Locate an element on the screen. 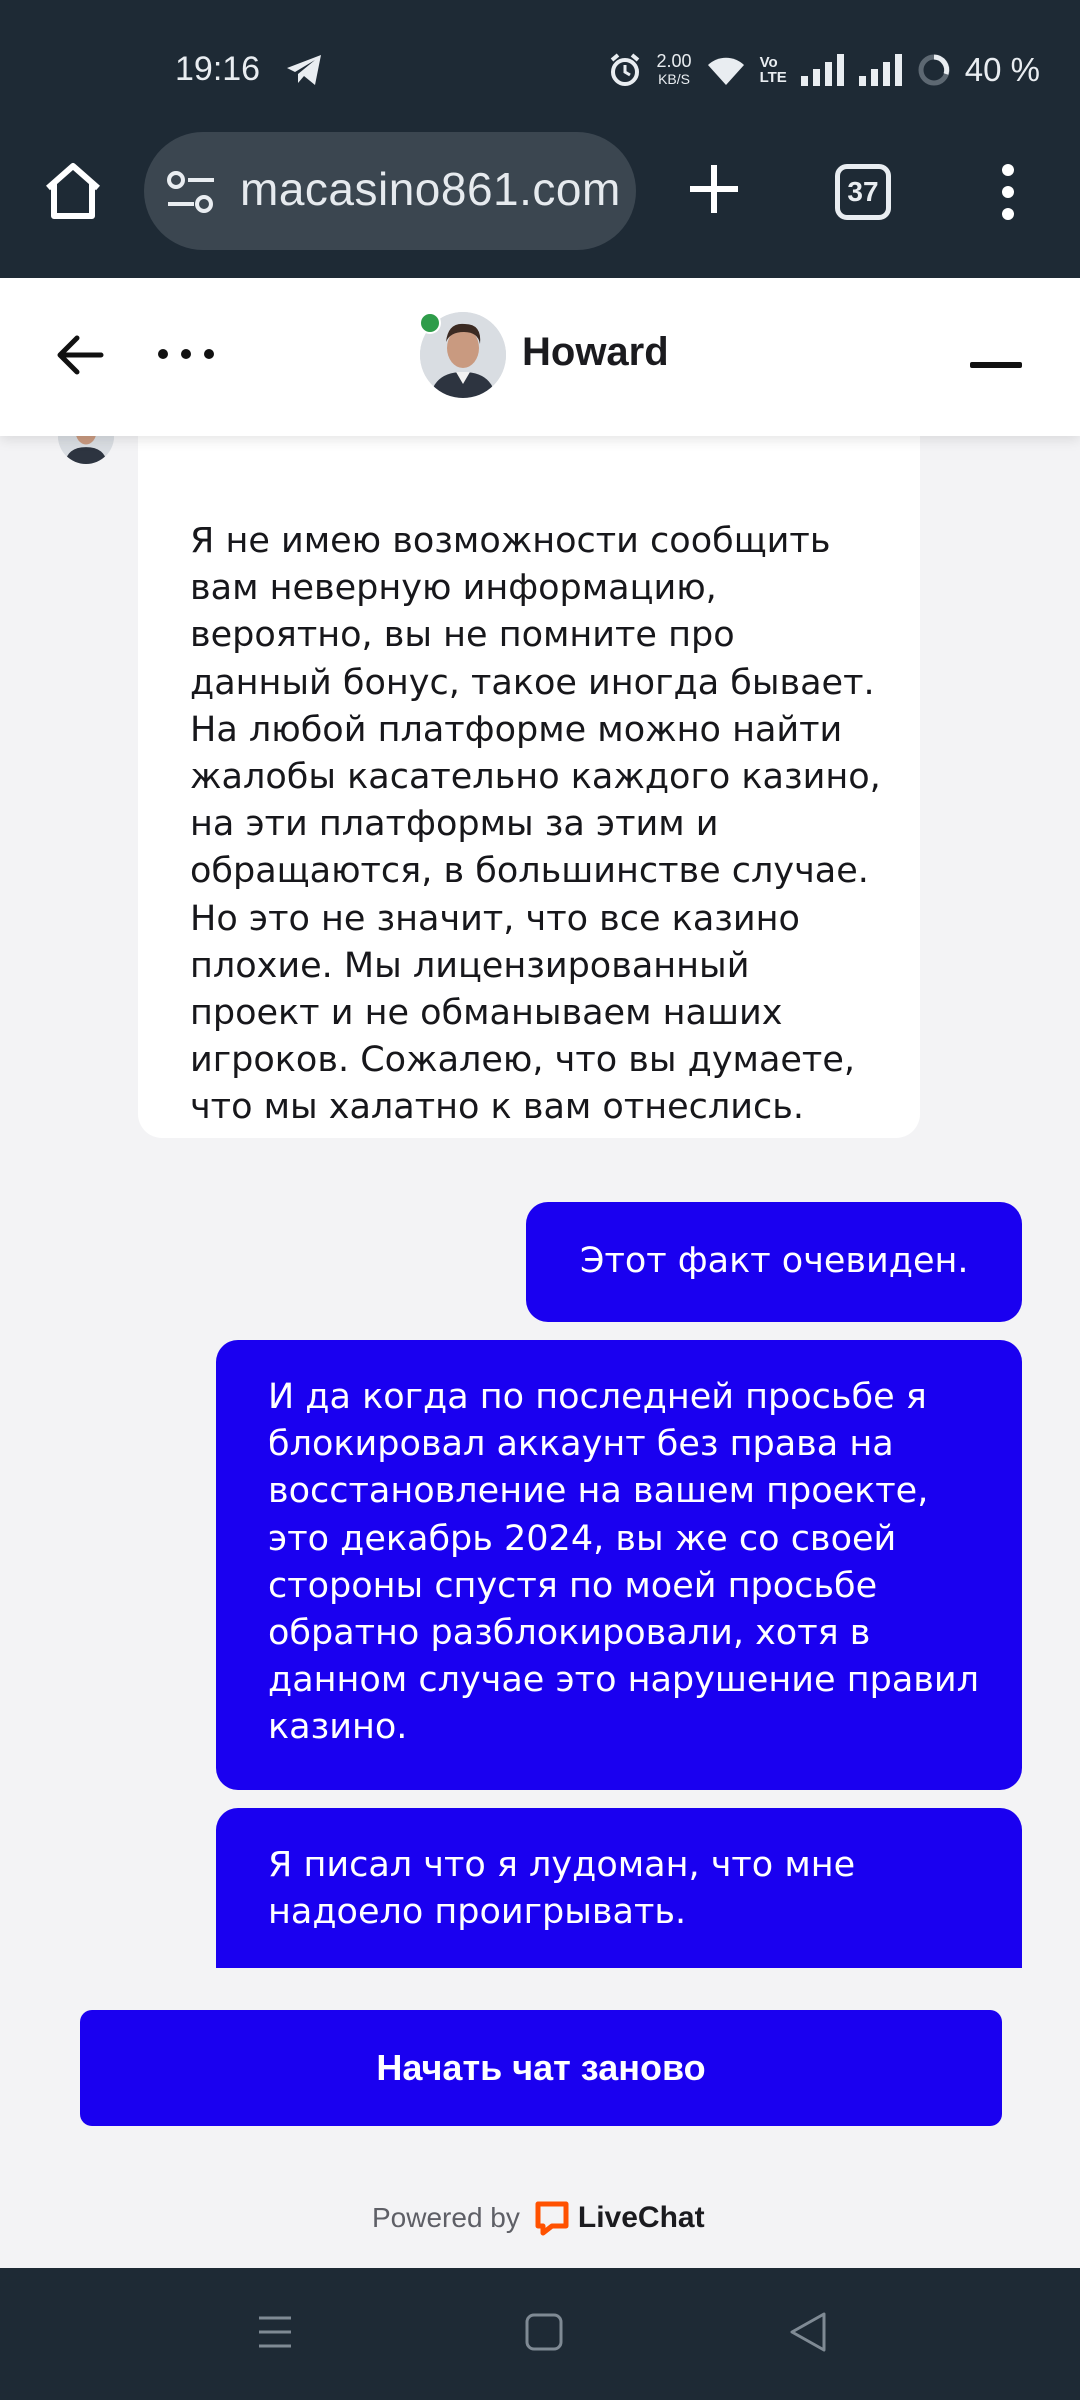 This screenshot has height=2400, width=1080. arrow-left-icon is located at coordinates (80, 355).